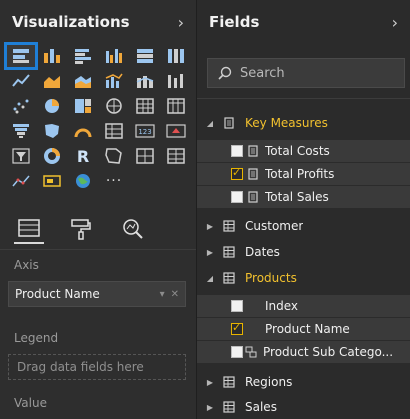  I want to click on legend-drop-zone: Drag data fields here, so click(97, 367).